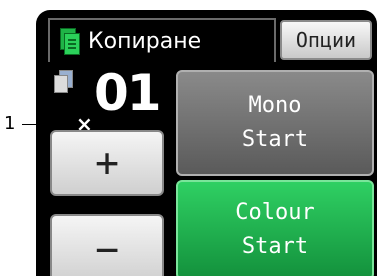 Image resolution: width=377 pixels, height=276 pixels. What do you see at coordinates (275, 246) in the screenshot?
I see `colour-start-line2: Start` at bounding box center [275, 246].